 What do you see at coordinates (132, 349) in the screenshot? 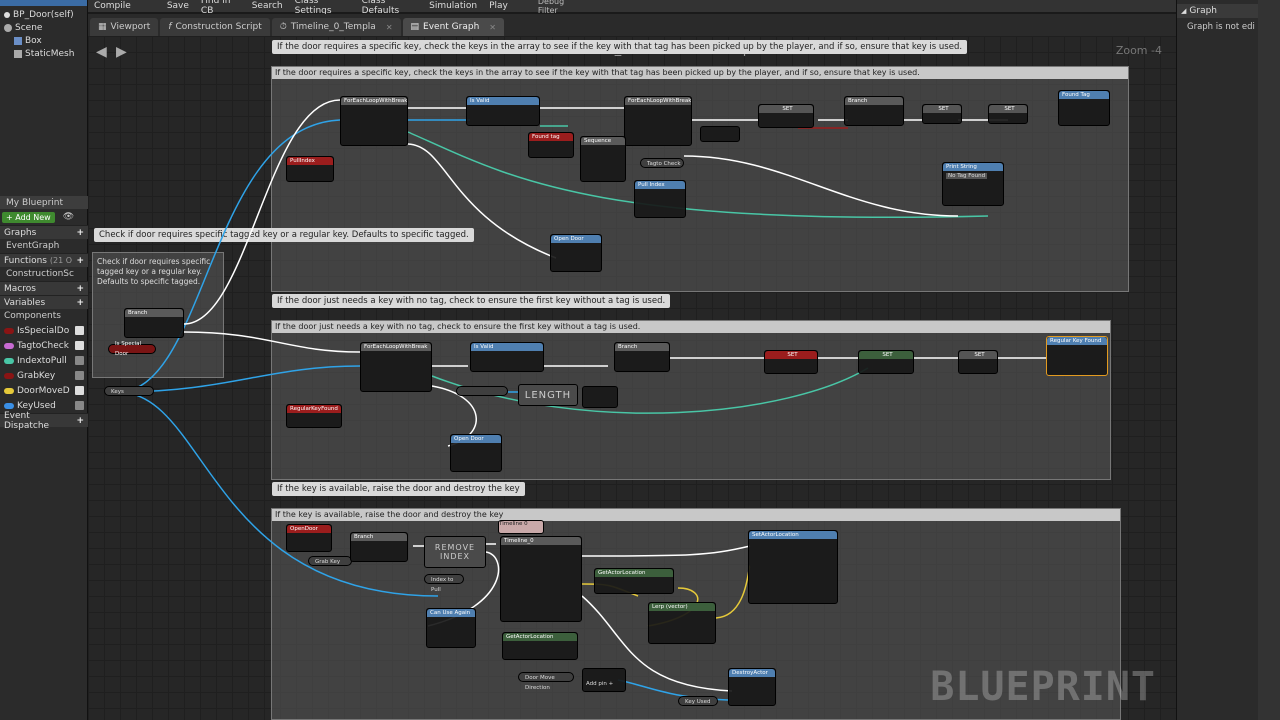
I see `node-is-special-door: Is Special Door` at bounding box center [132, 349].